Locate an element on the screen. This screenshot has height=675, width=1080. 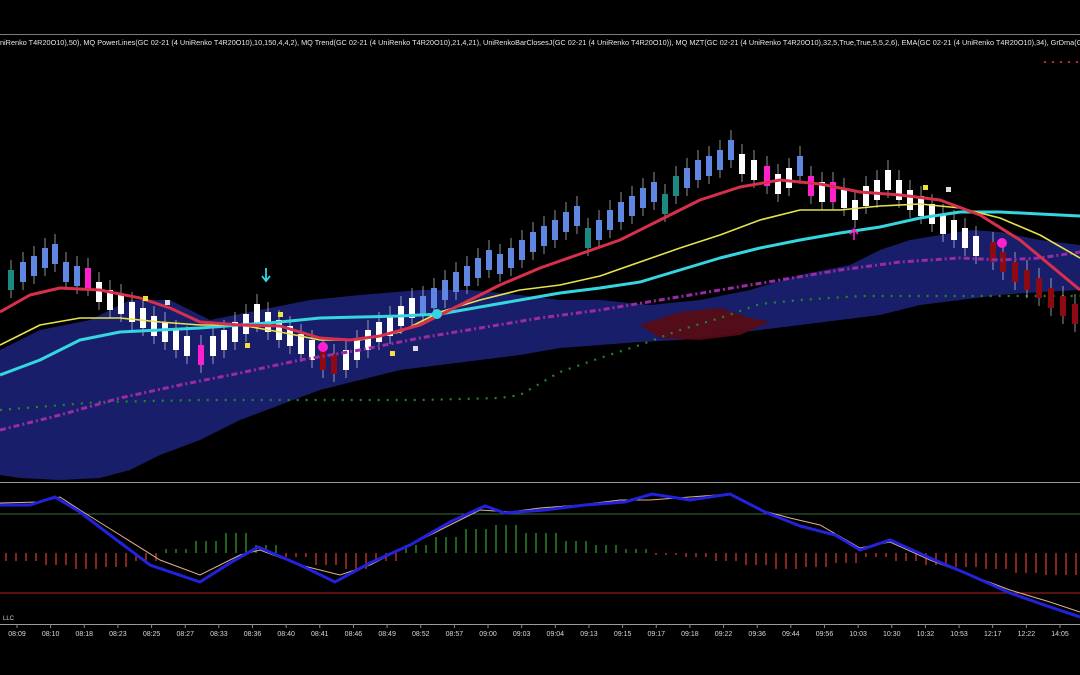
x-tick-label: 12:22 is located at coordinates (1027, 634).